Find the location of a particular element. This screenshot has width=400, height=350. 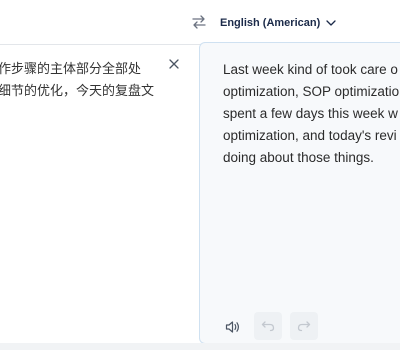

top-bar: English (American) is located at coordinates (200, 22).